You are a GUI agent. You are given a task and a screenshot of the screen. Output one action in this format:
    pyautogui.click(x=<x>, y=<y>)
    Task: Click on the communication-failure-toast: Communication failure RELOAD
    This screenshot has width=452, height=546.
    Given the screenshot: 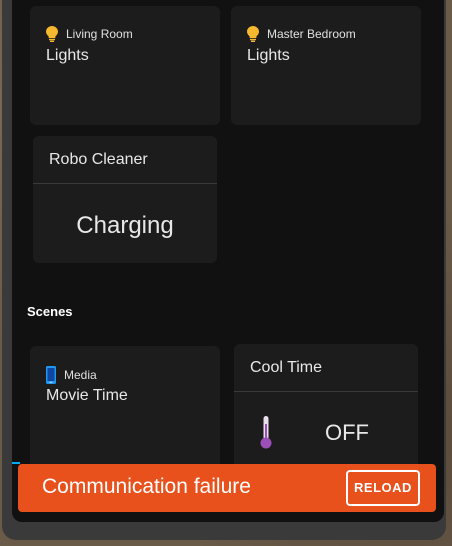 What is the action you would take?
    pyautogui.click(x=227, y=488)
    